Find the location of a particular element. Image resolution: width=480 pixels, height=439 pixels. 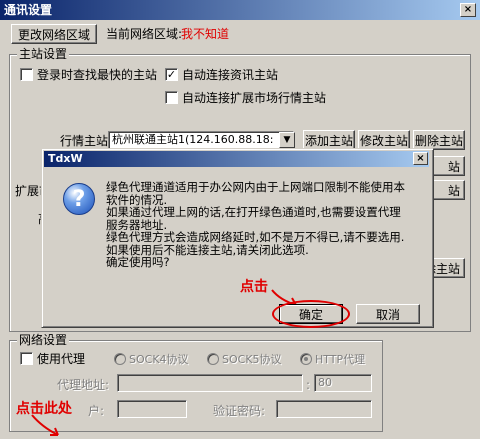

quote-station-value: 杭州联通主站1(124.160.88.18: is located at coordinates (193, 139).